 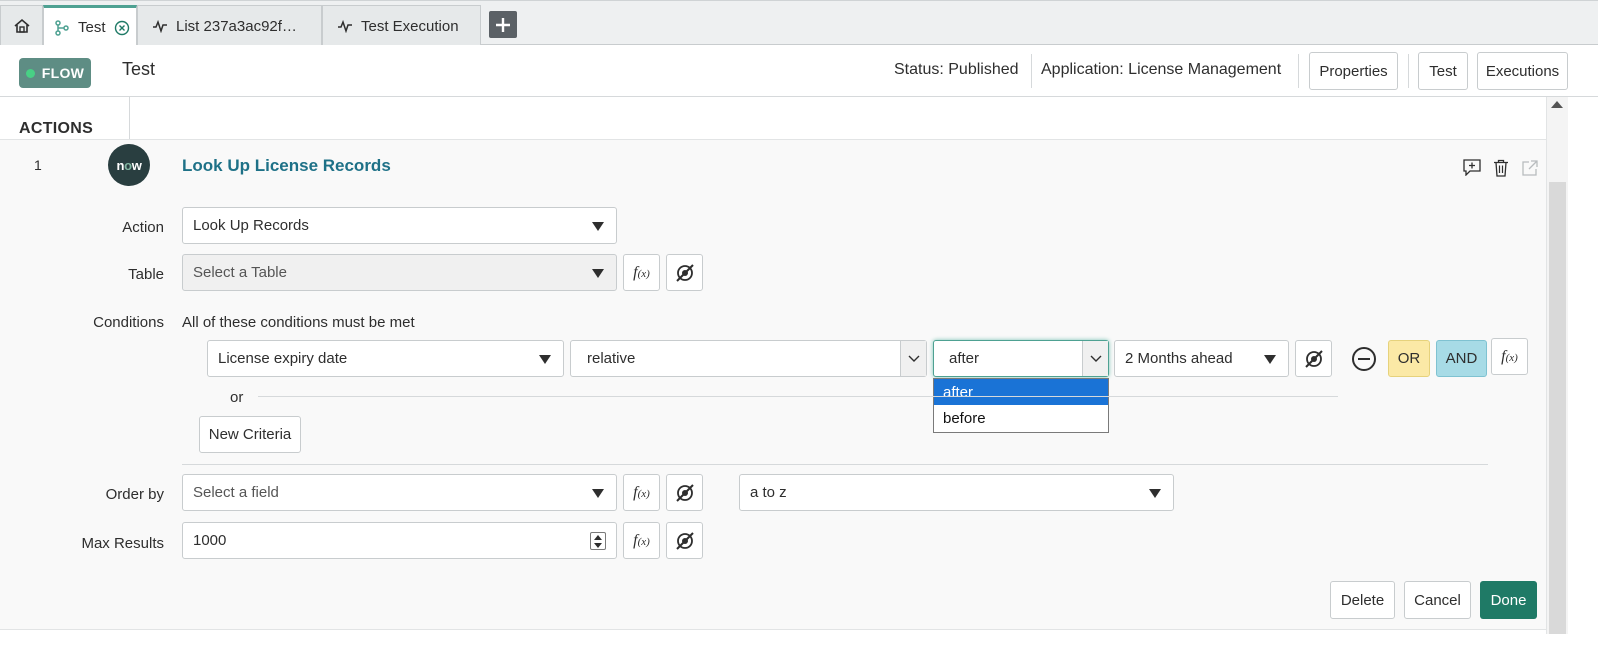 I want to click on close-tab-icon, so click(x=122, y=28).